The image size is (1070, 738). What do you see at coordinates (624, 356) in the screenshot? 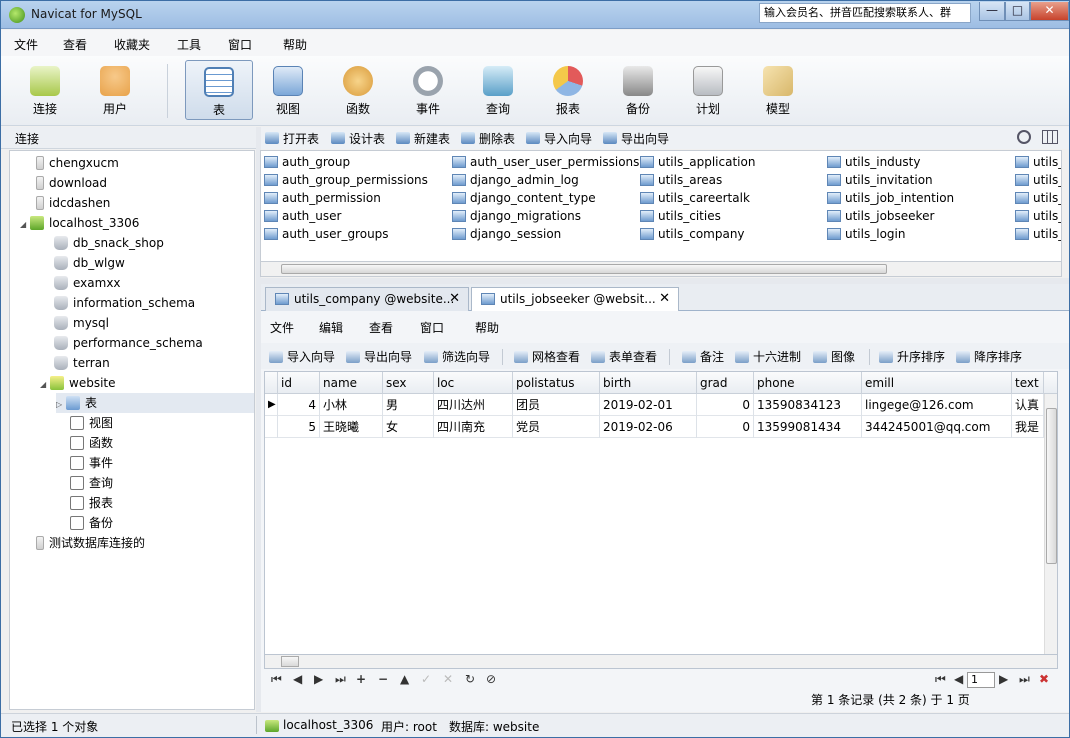
I see `form-view-button: 表单查看` at bounding box center [624, 356].